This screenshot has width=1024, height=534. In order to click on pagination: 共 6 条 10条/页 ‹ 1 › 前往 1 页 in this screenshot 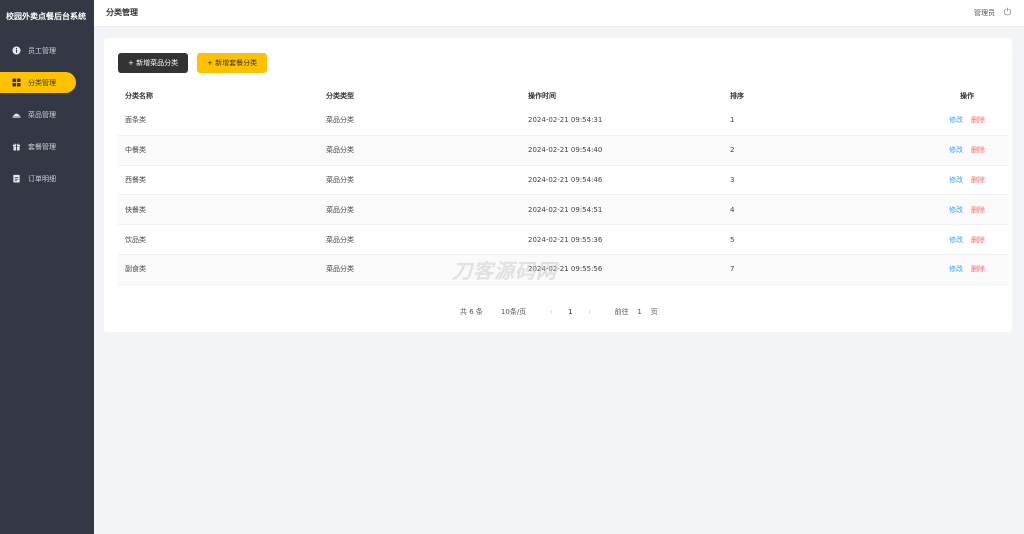, I will do `click(559, 312)`.